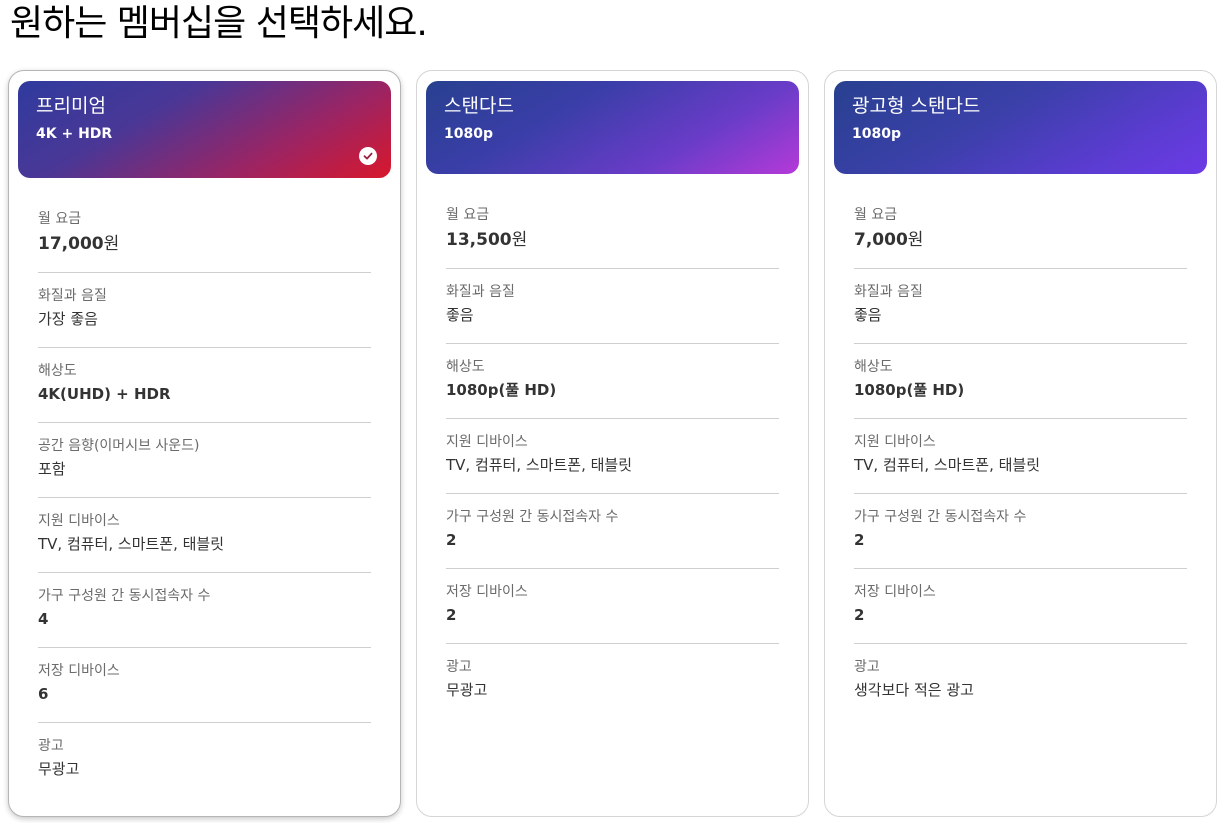  Describe the element at coordinates (219, 23) in the screenshot. I see `page-title: 원하는 멤버십을 선택하세요.` at that location.